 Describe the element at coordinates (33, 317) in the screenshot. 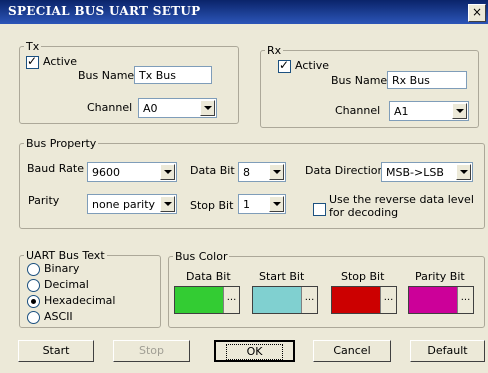

I see `radio-ascii` at that location.